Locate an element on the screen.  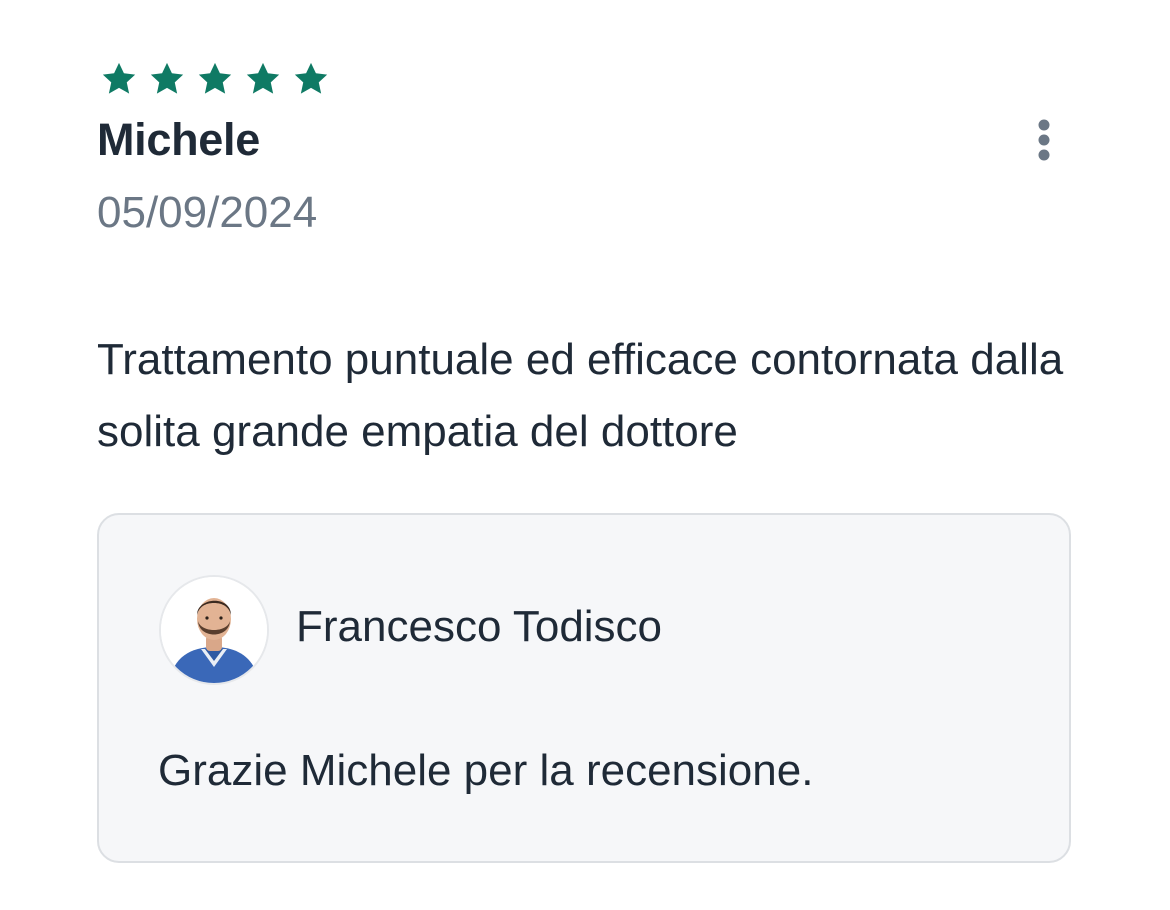
reviewer-name: Michele is located at coordinates (178, 139).